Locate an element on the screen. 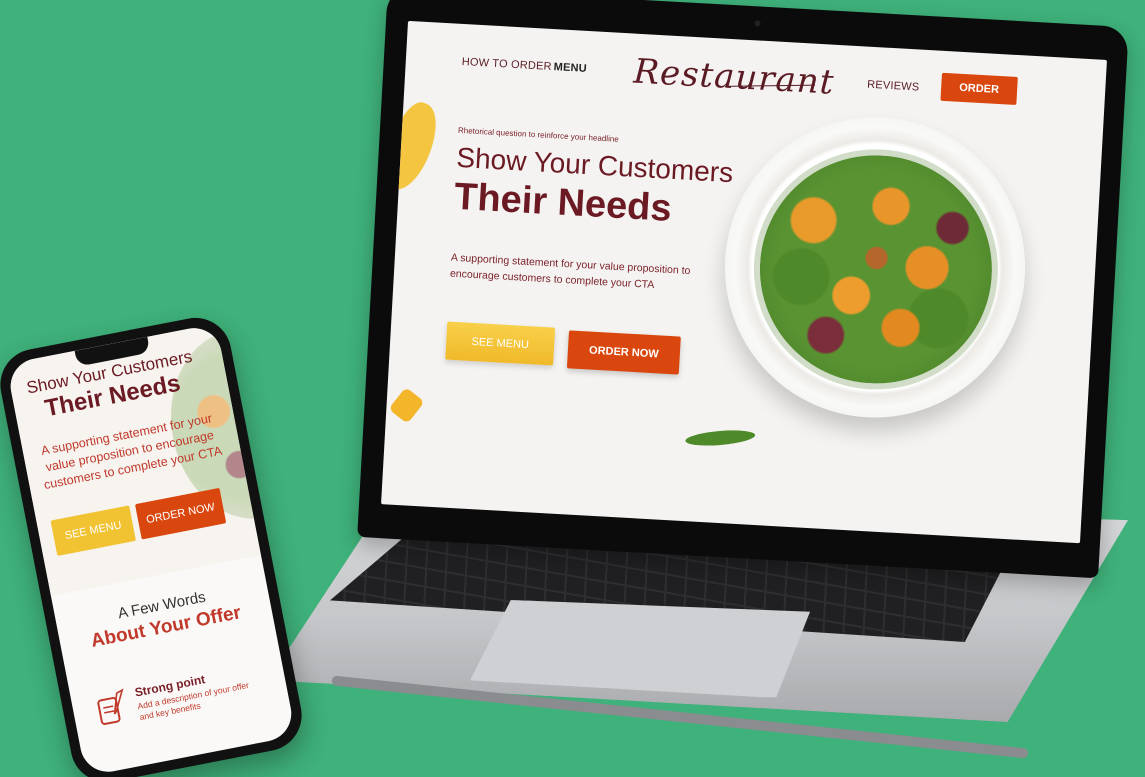 The width and height of the screenshot is (1145, 777). scroll-quill-icon-svg is located at coordinates (110, 706).